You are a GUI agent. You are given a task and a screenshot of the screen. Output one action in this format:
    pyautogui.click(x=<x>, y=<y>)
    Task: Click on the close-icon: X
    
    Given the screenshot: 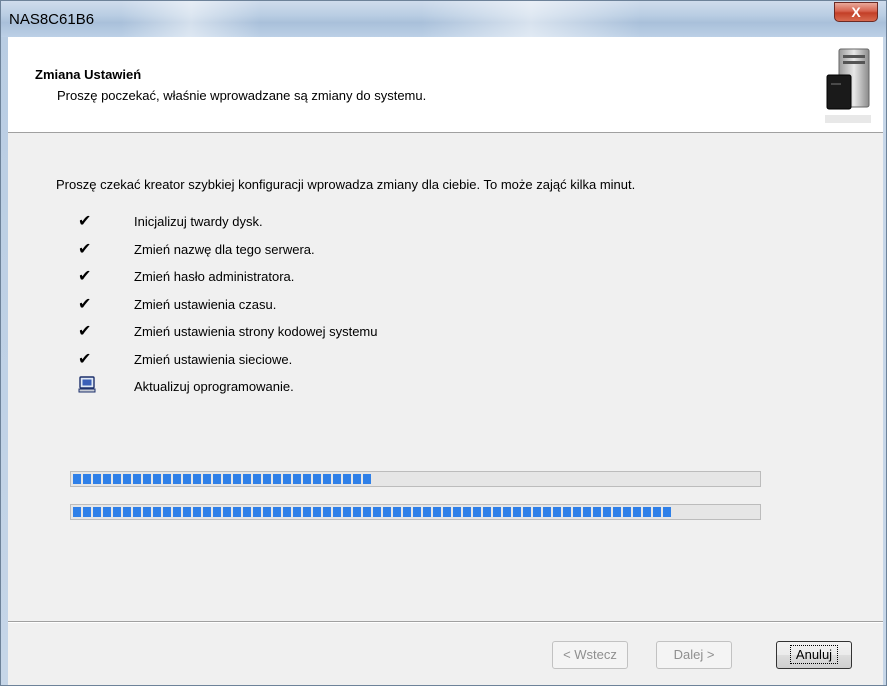 What is the action you would take?
    pyautogui.click(x=856, y=12)
    